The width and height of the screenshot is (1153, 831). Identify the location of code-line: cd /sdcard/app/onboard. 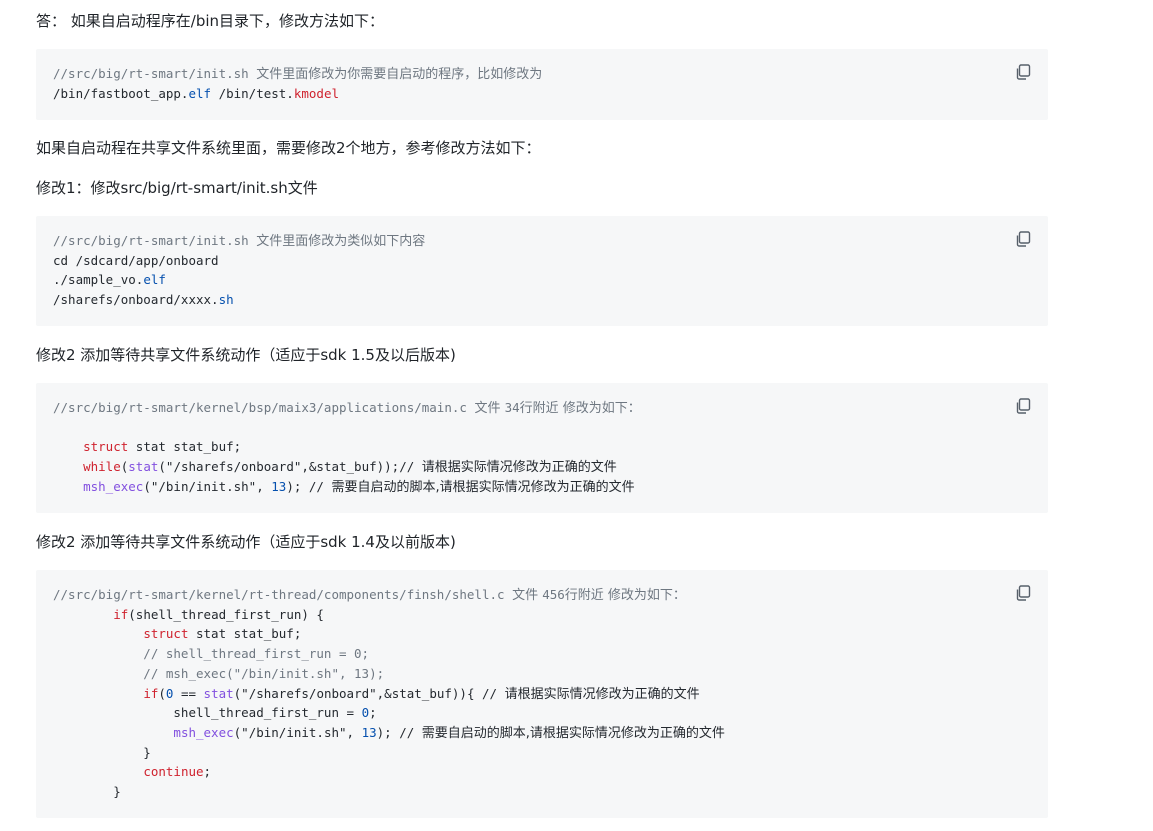
(136, 261).